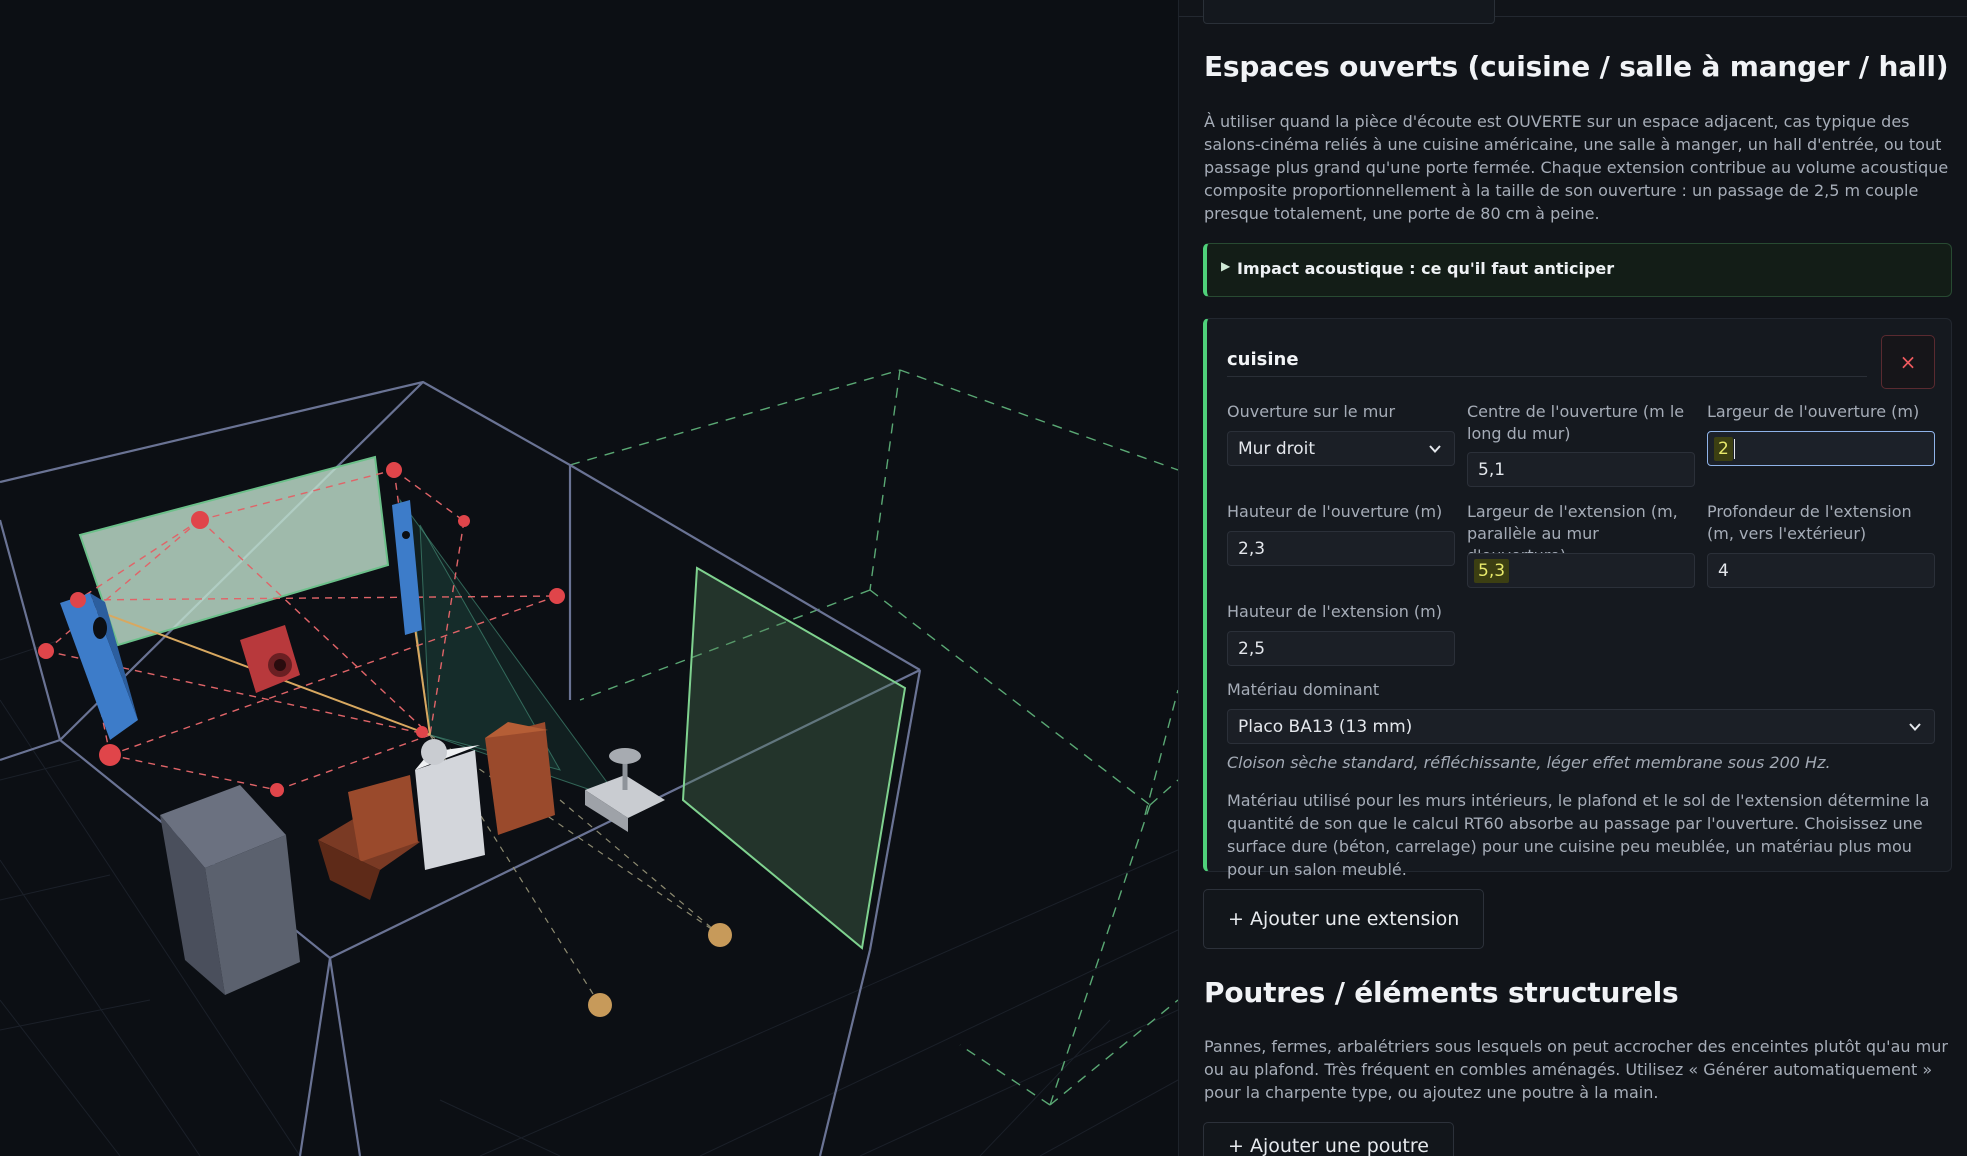  Describe the element at coordinates (1734, 448) in the screenshot. I see `text-caret` at that location.